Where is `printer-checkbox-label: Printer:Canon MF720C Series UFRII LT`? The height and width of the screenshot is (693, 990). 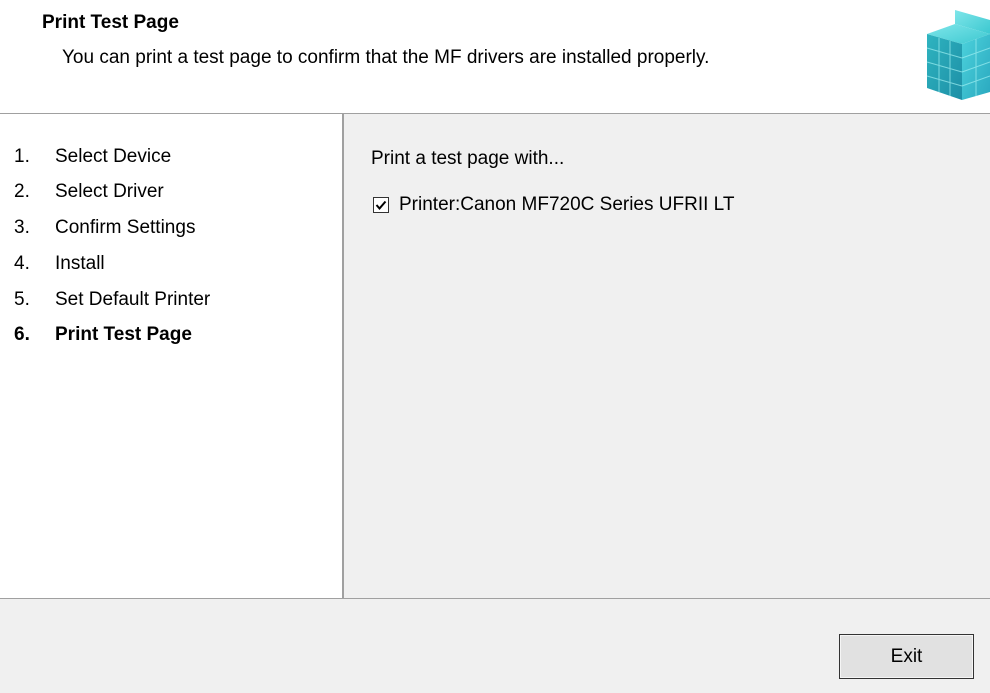
printer-checkbox-label: Printer:Canon MF720C Series UFRII LT is located at coordinates (566, 205).